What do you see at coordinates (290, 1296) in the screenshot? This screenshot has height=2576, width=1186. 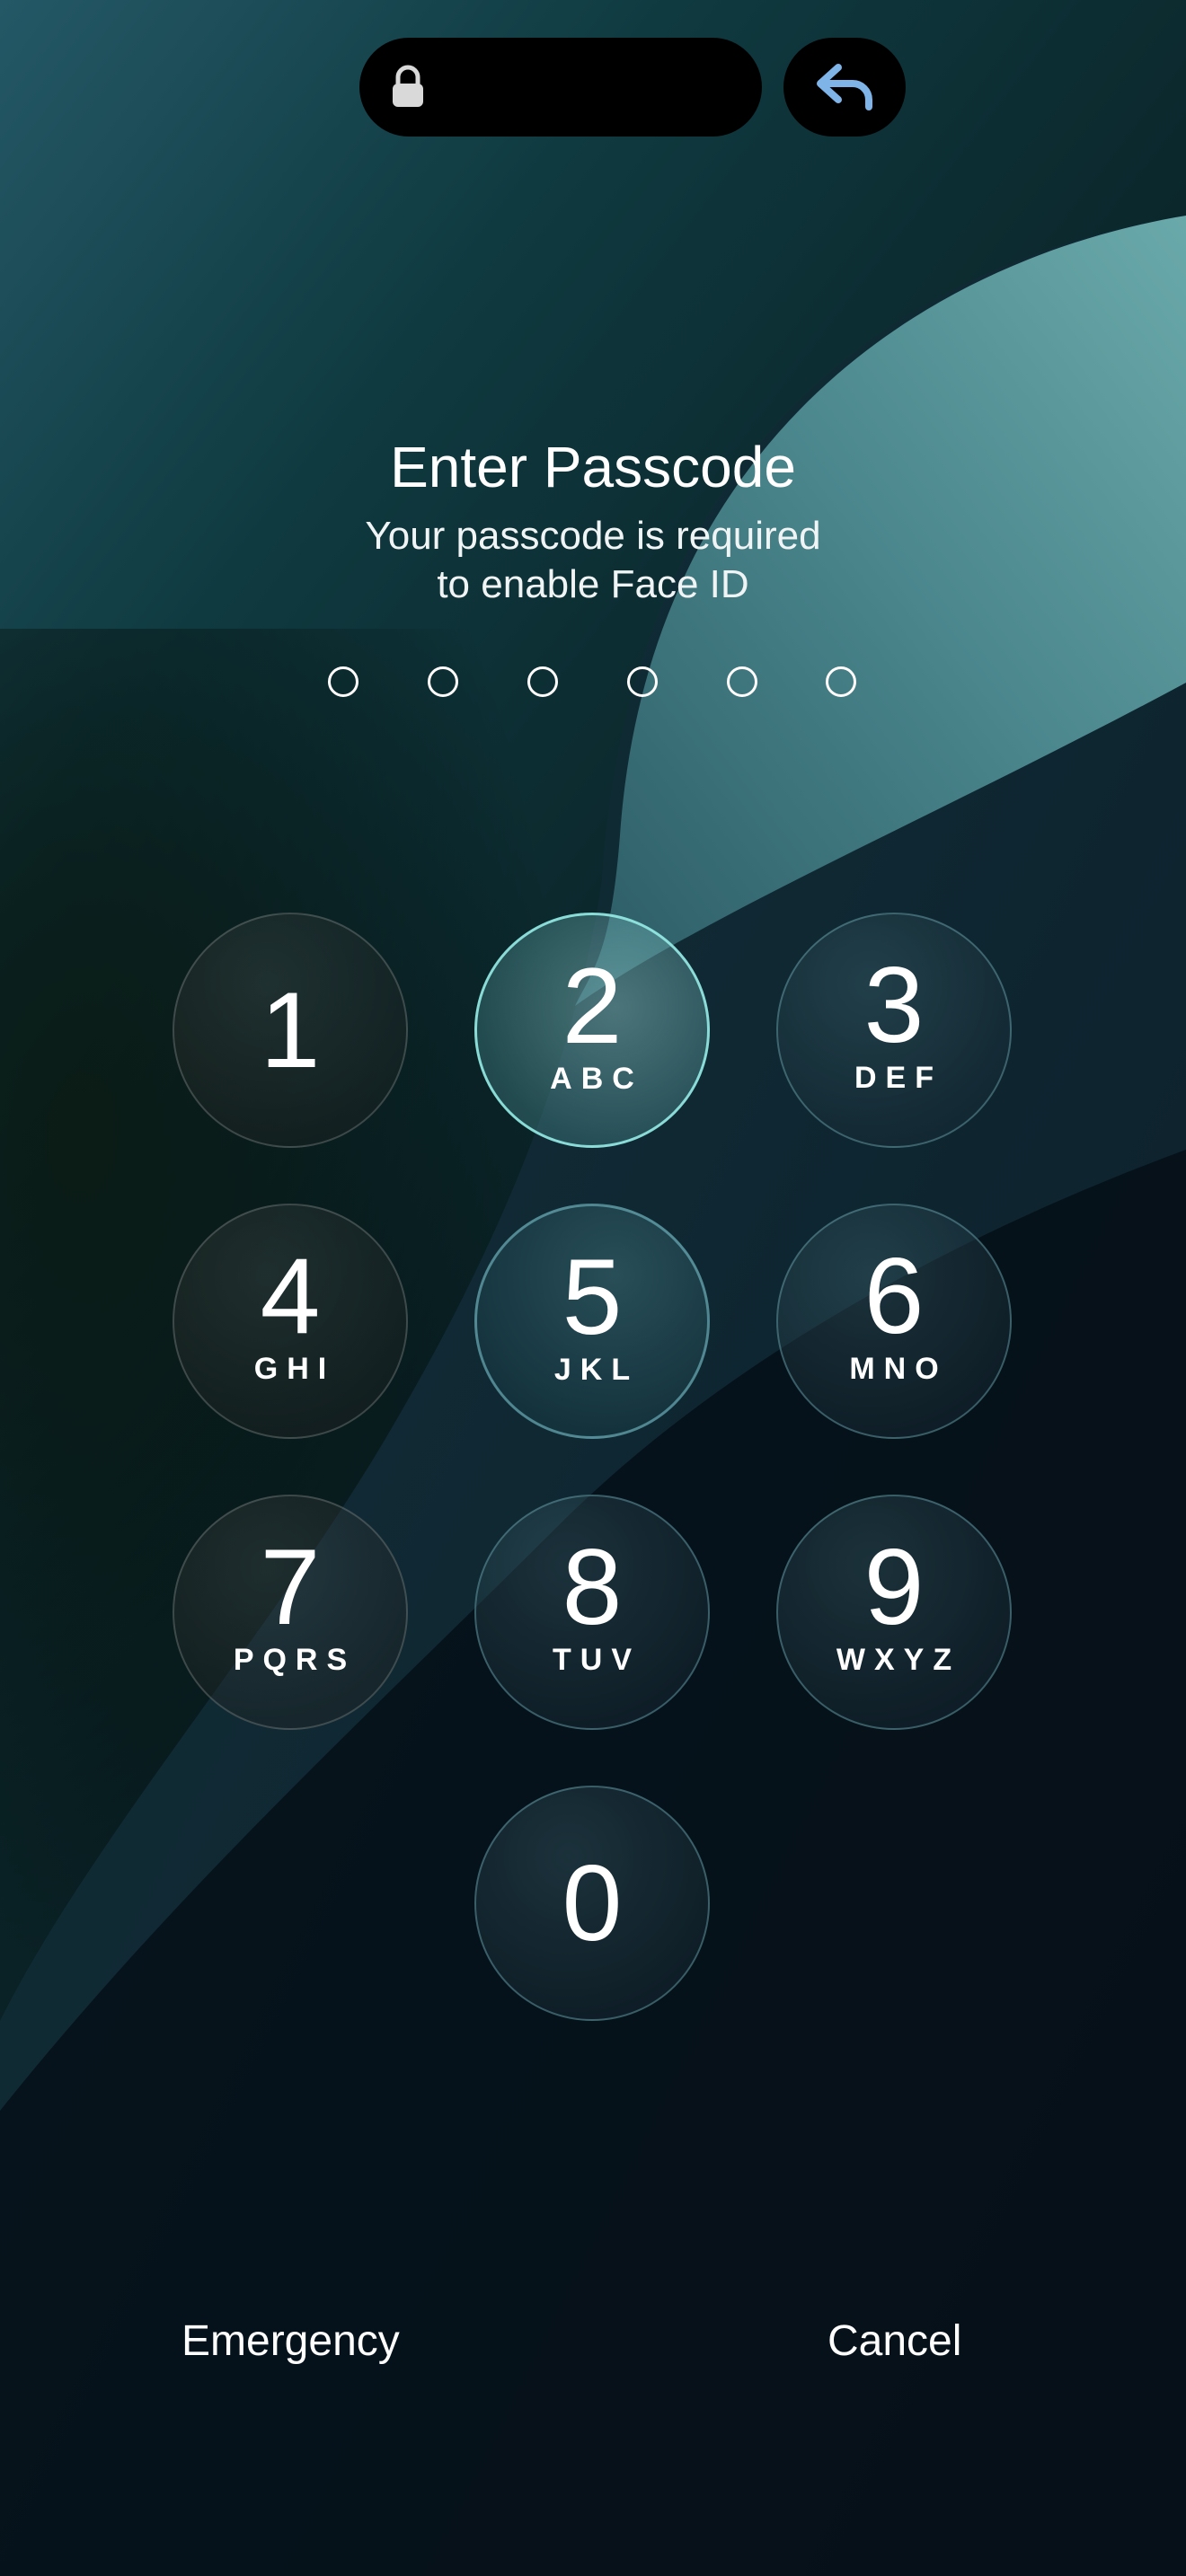 I see `key-digit: 4` at bounding box center [290, 1296].